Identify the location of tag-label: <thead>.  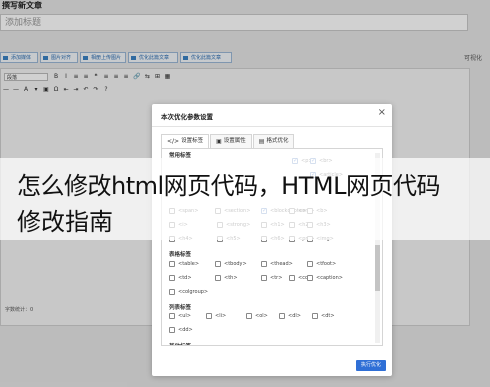
(281, 264).